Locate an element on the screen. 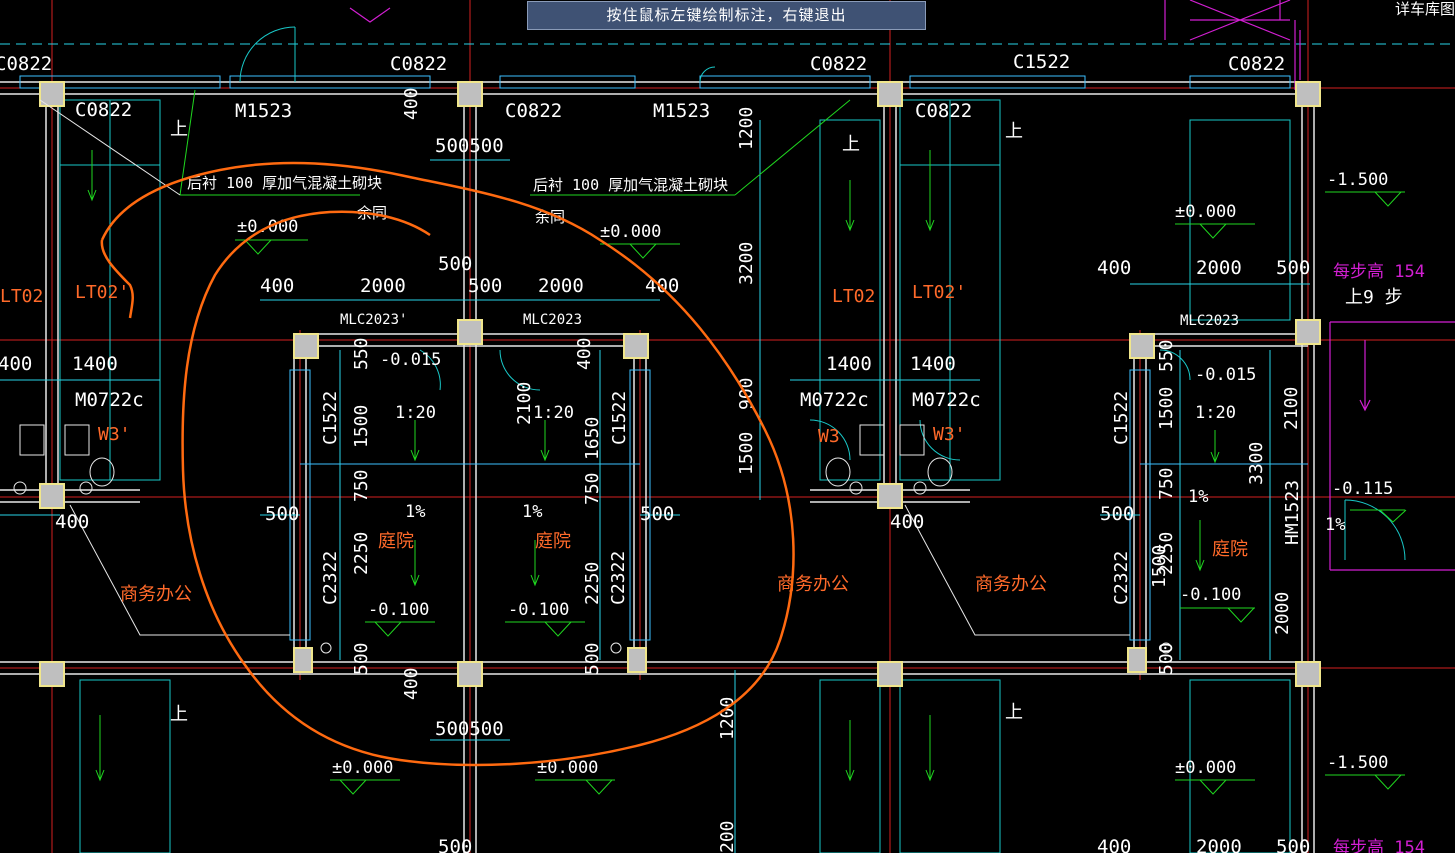  top-right-label: 详车库图纸 is located at coordinates (1425, 9).